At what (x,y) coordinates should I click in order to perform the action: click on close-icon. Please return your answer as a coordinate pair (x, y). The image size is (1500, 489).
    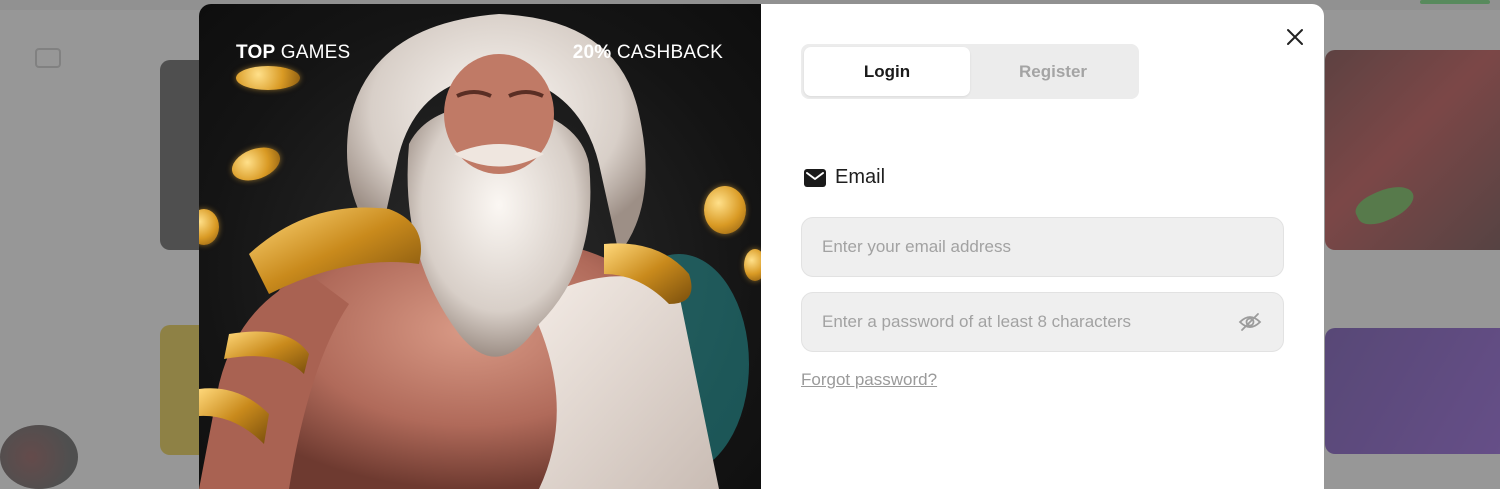
    Looking at the image, I should click on (1295, 37).